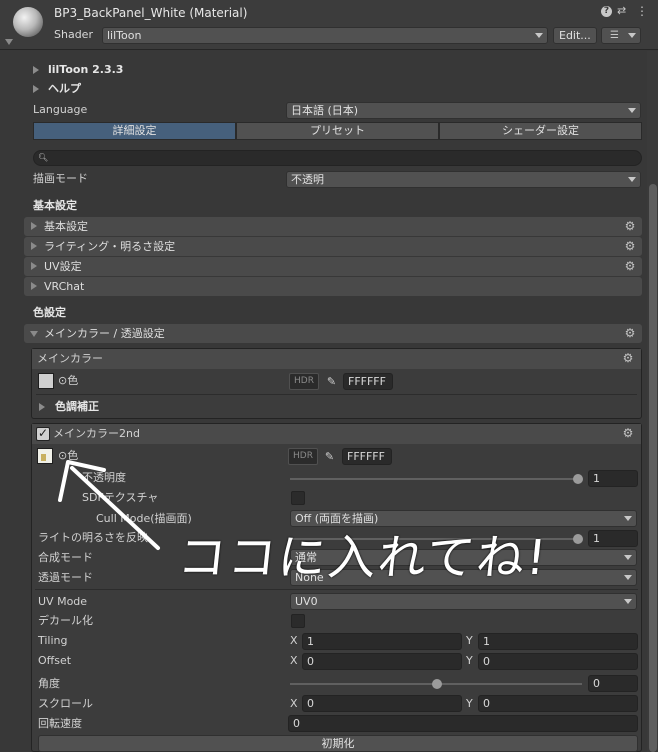 This screenshot has height=752, width=658. What do you see at coordinates (382, 703) in the screenshot?
I see `scroll-x-input: 0` at bounding box center [382, 703].